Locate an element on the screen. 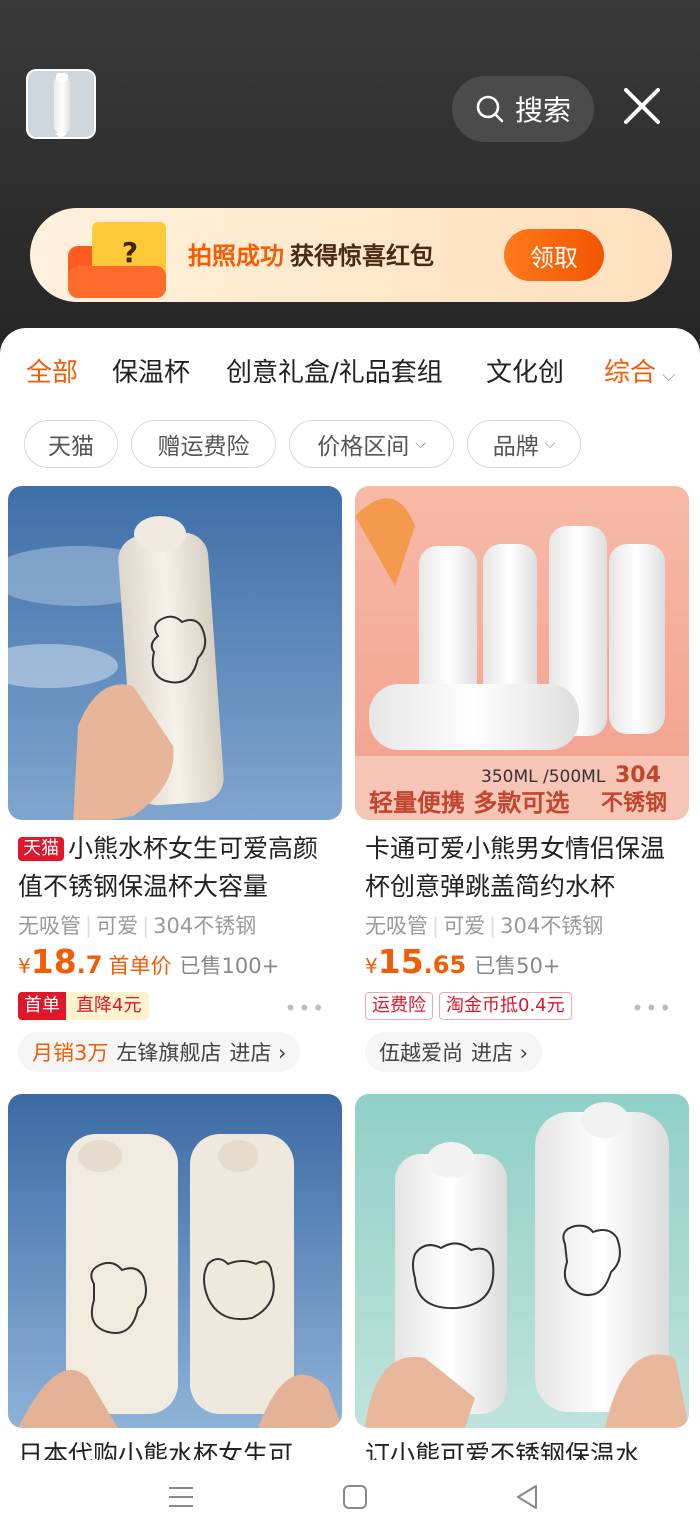  shop-link: 伍越爱尚 进店 › is located at coordinates (454, 1052).